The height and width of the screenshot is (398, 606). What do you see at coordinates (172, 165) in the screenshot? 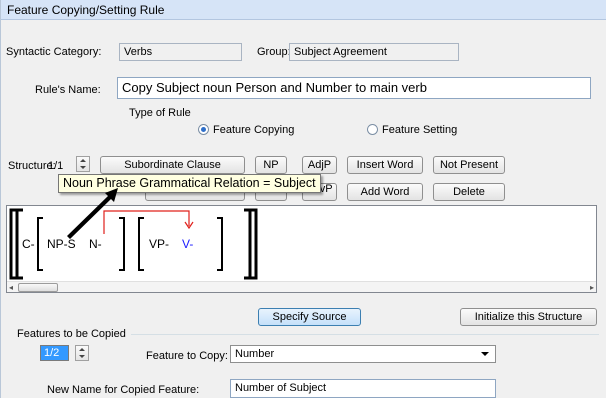
I see `subordinate-clause-button: Subordinate Clause` at bounding box center [172, 165].